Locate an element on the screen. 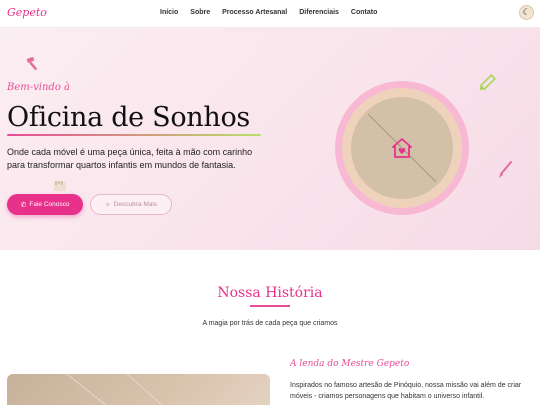 This screenshot has width=540, height=405. brush-icon is located at coordinates (505, 169).